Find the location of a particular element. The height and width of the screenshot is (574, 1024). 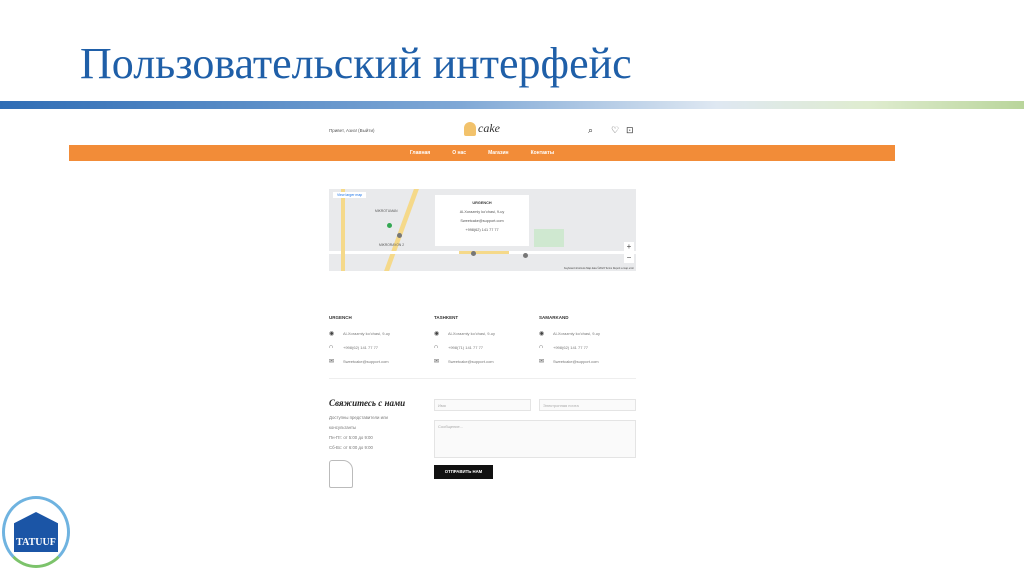

divider is located at coordinates (482, 378).